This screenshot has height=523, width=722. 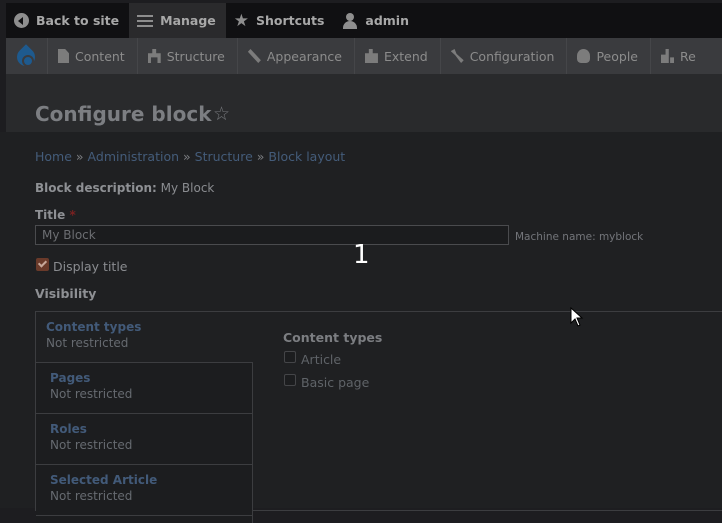 I want to click on tray-item-label: People, so click(x=617, y=56).